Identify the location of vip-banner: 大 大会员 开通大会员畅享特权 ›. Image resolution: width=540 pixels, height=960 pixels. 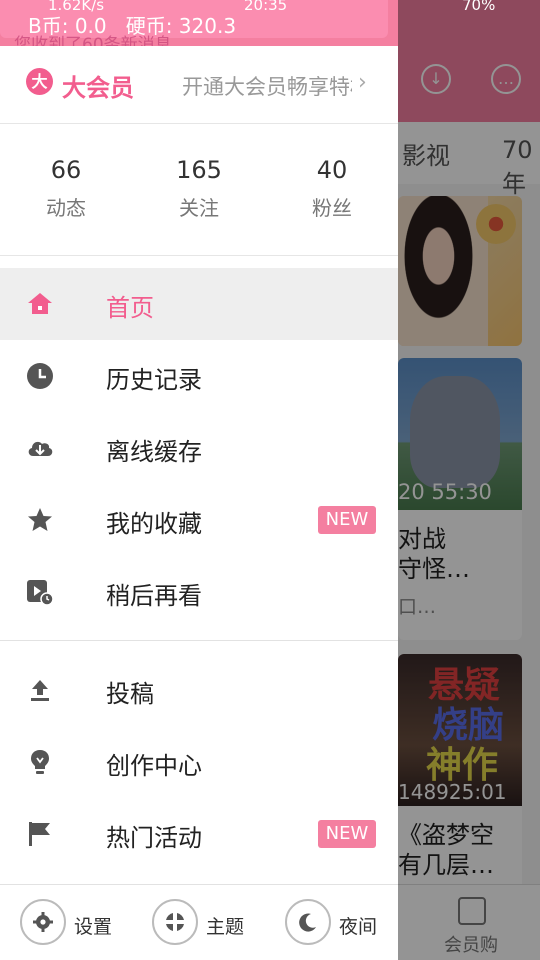
(199, 85).